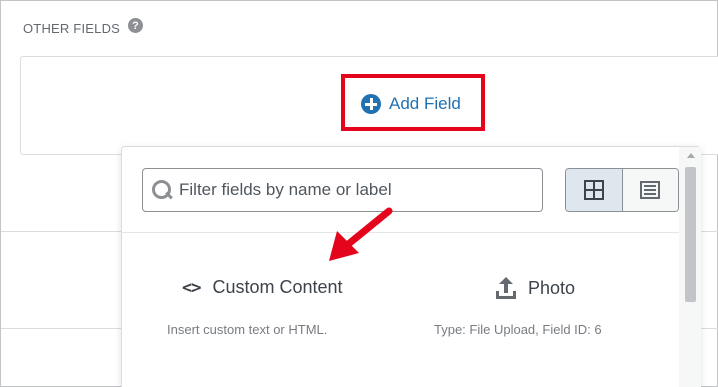  I want to click on scroll-up-arrow-icon, so click(691, 155).